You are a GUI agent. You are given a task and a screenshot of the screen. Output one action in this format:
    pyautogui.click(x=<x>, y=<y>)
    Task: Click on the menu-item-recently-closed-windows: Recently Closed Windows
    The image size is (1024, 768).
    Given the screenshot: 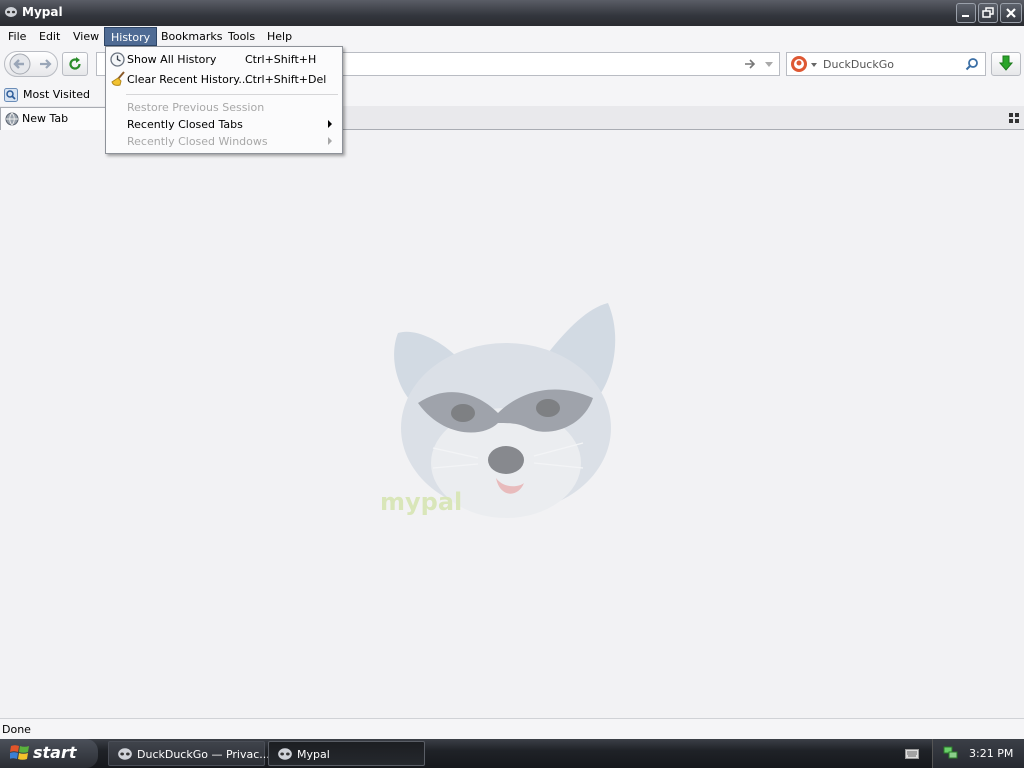 What is the action you would take?
    pyautogui.click(x=224, y=141)
    